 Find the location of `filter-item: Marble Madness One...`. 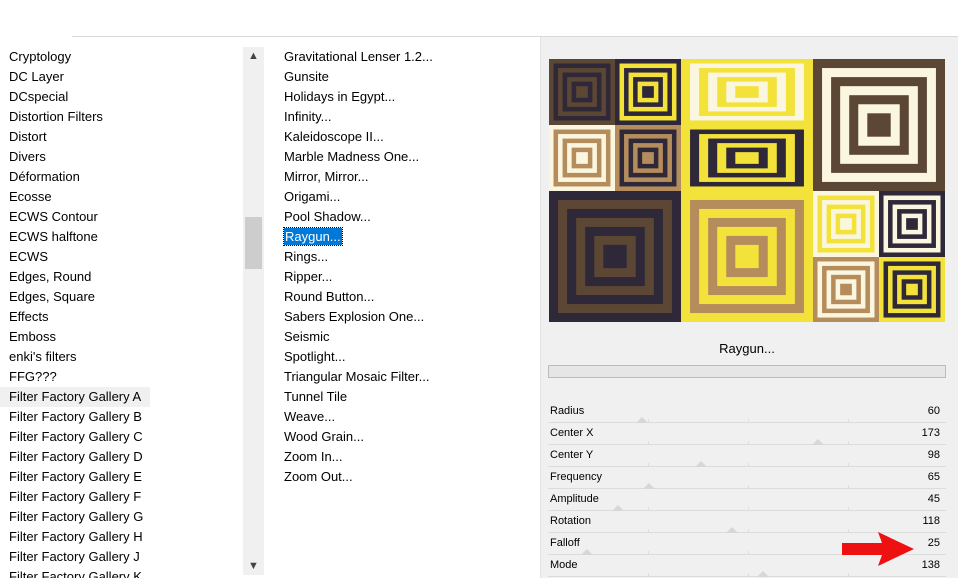

filter-item: Marble Madness One... is located at coordinates (407, 157).